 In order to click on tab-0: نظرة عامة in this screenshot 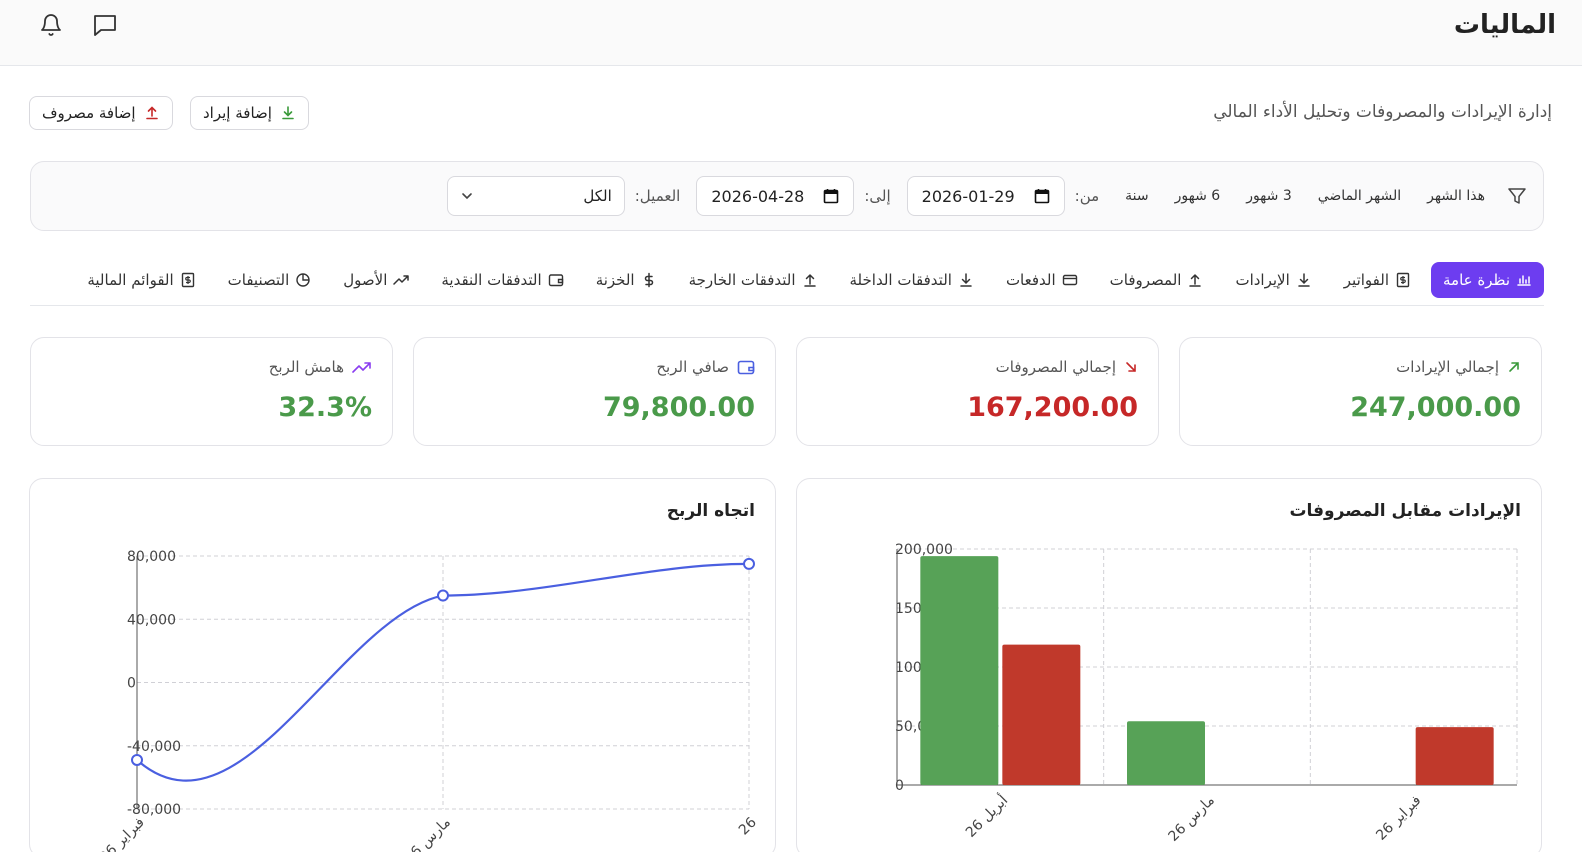, I will do `click(1487, 280)`.